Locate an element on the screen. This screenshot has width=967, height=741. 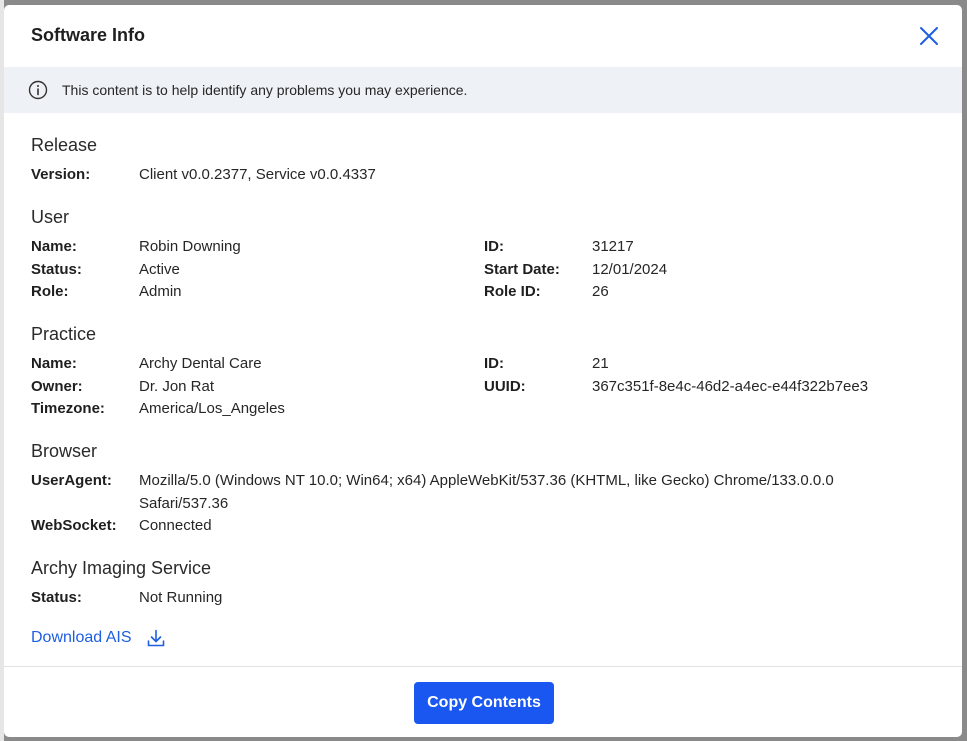
info-icon is located at coordinates (38, 90).